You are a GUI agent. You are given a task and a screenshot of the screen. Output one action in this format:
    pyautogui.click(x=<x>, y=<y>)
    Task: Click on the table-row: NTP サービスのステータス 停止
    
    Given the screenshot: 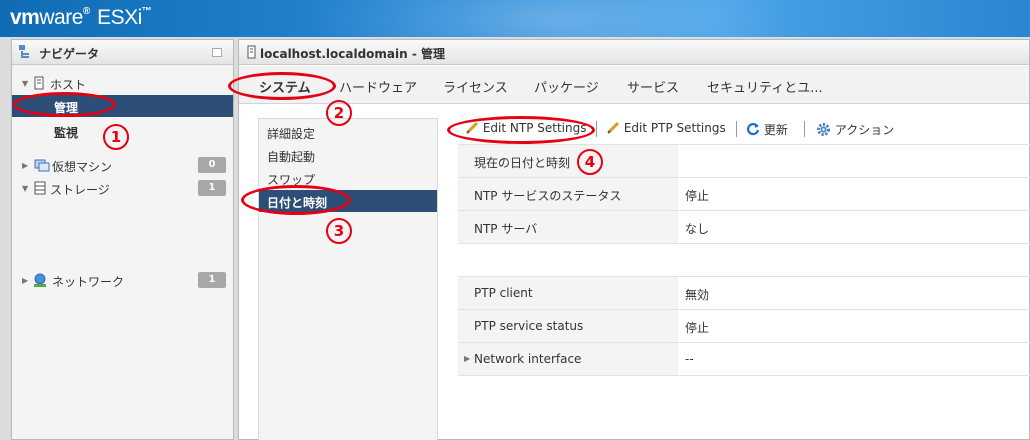 What is the action you would take?
    pyautogui.click(x=744, y=194)
    